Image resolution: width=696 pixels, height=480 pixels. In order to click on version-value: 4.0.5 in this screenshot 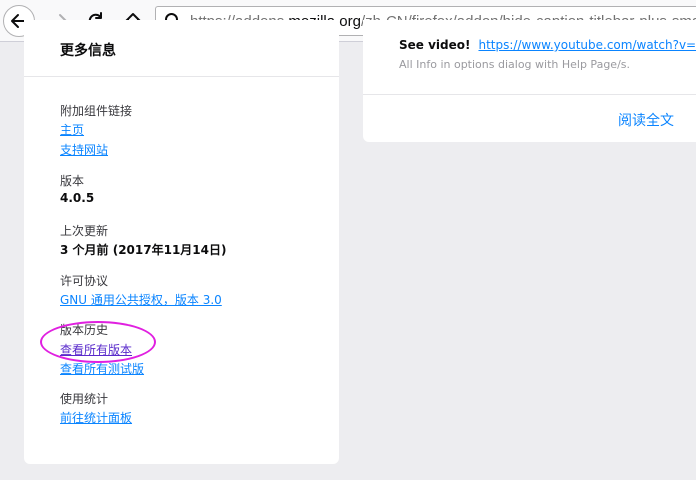, I will do `click(77, 198)`.